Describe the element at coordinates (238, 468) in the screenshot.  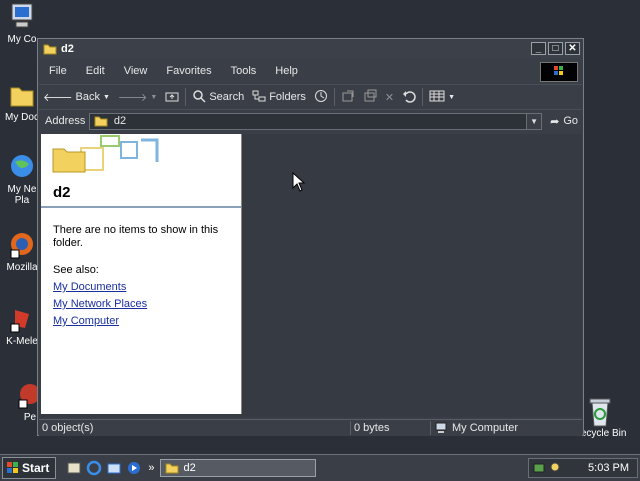
I see `taskbar-window-button: d2` at that location.